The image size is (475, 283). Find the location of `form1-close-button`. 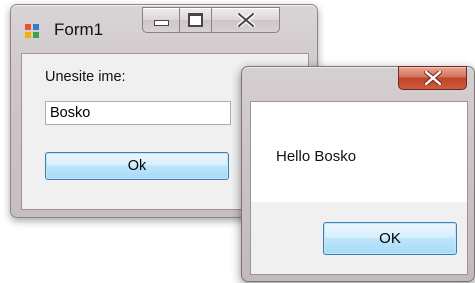

form1-close-button is located at coordinates (246, 20).